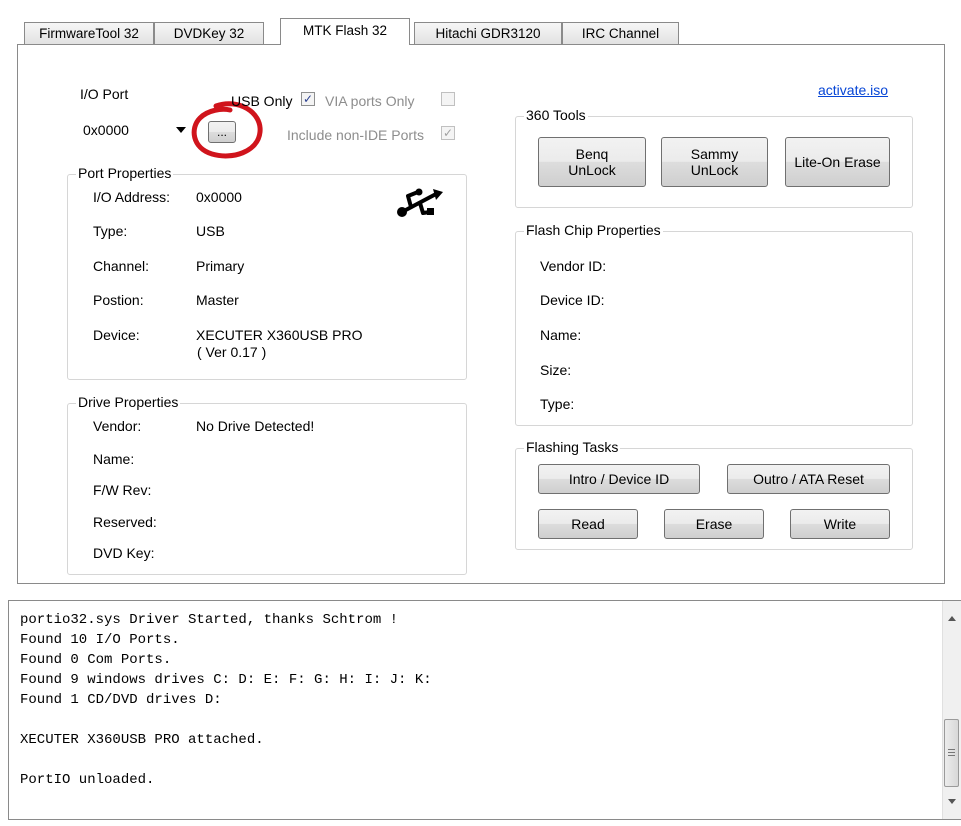 This screenshot has height=826, width=961. I want to click on activate-iso-link: activate.iso, so click(853, 90).